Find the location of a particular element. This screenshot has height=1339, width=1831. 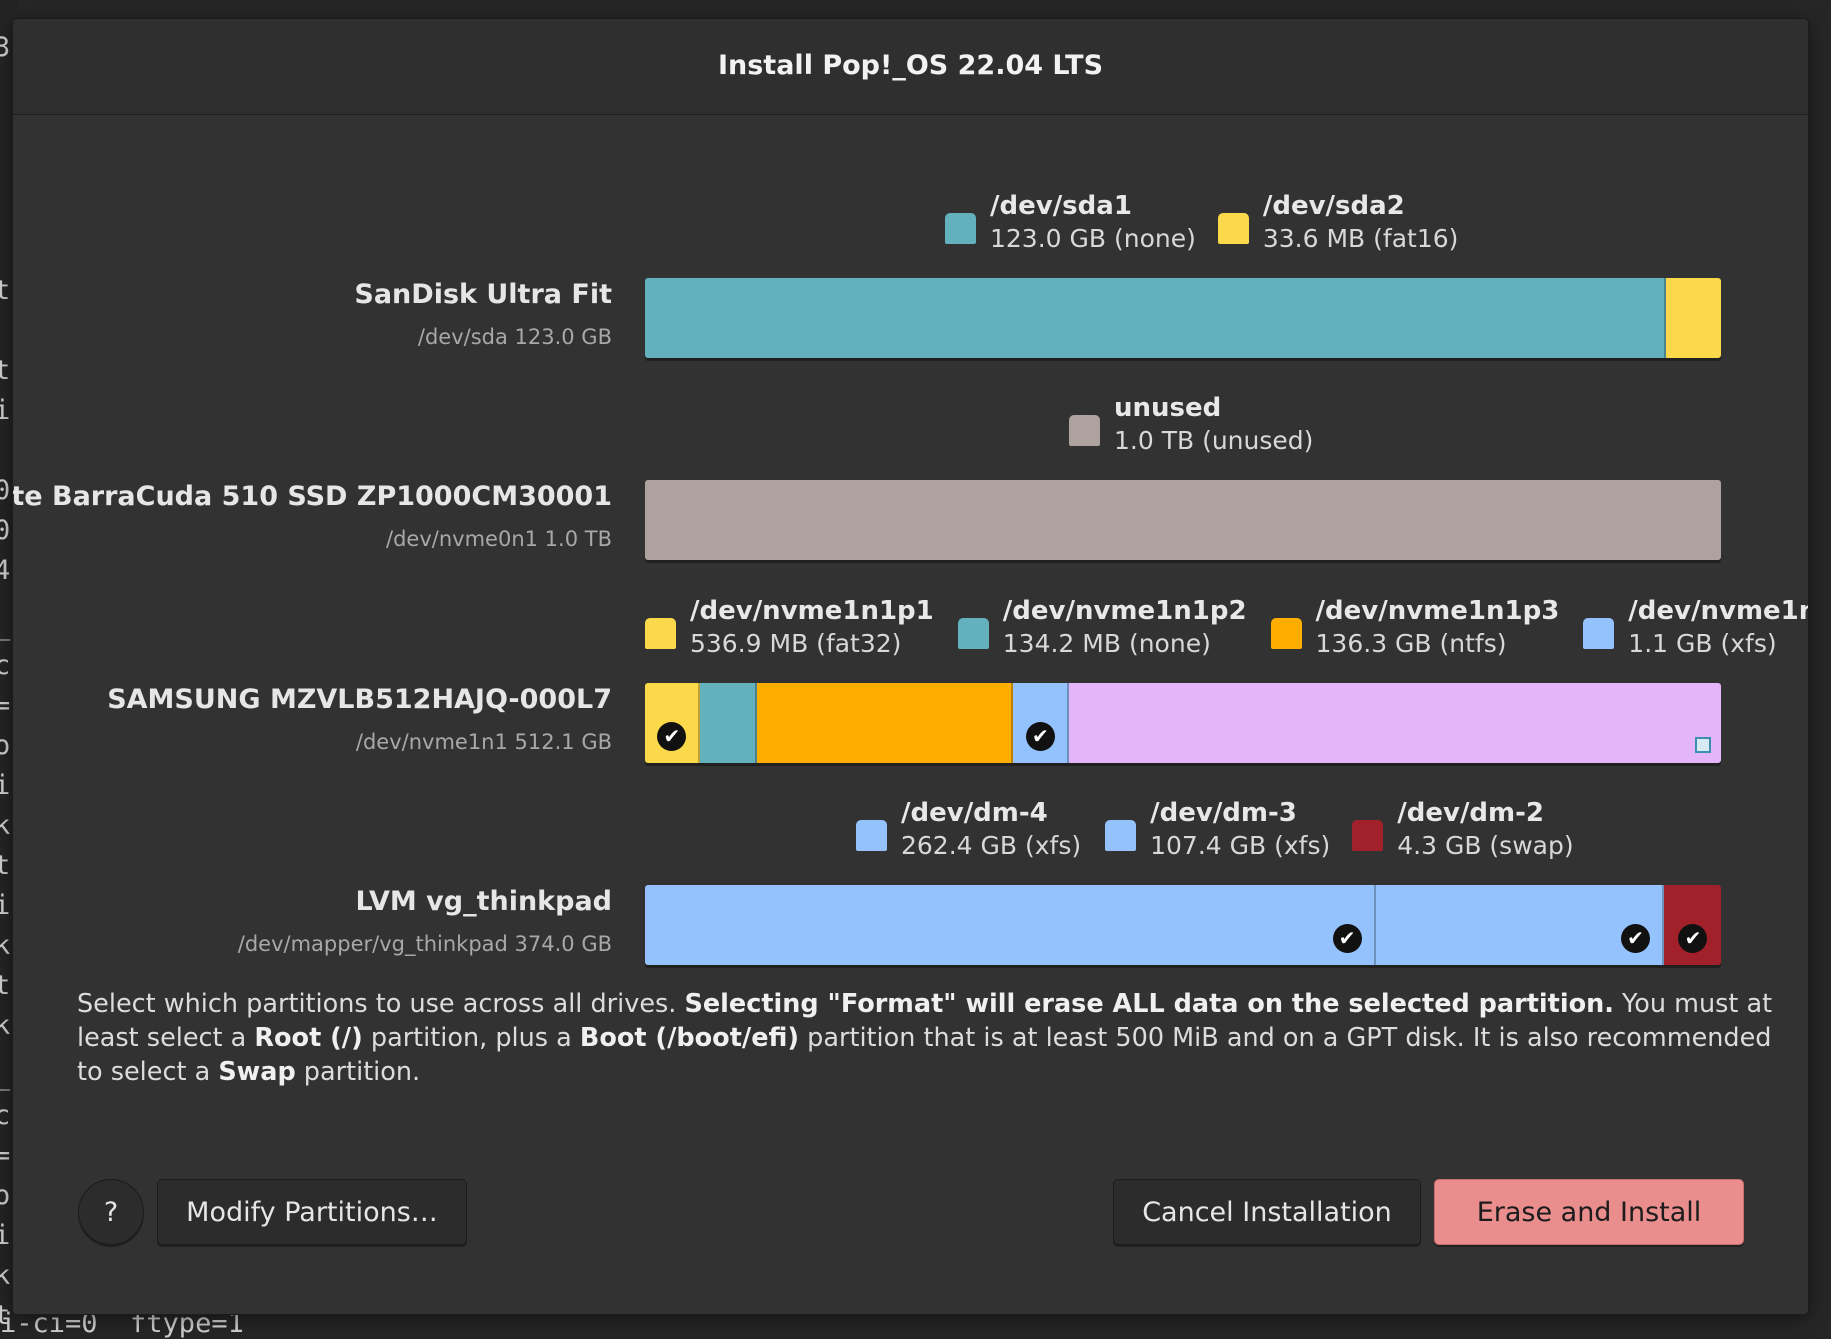

desc-swap: Swap is located at coordinates (257, 1072).